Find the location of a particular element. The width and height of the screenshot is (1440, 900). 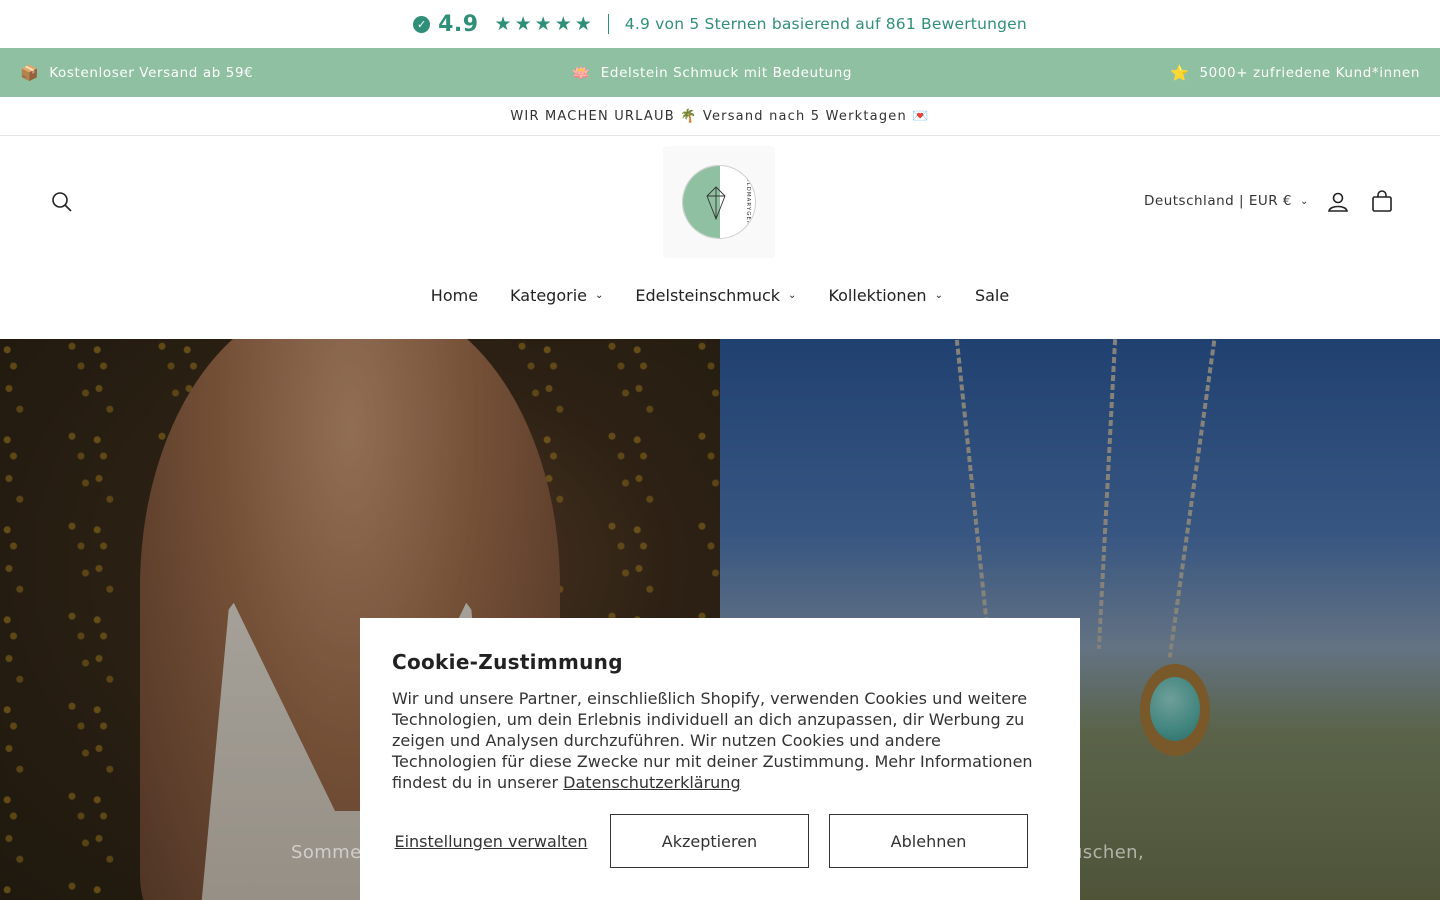

rating-stars: ★ ★ ★ ★ ★ is located at coordinates (543, 23).